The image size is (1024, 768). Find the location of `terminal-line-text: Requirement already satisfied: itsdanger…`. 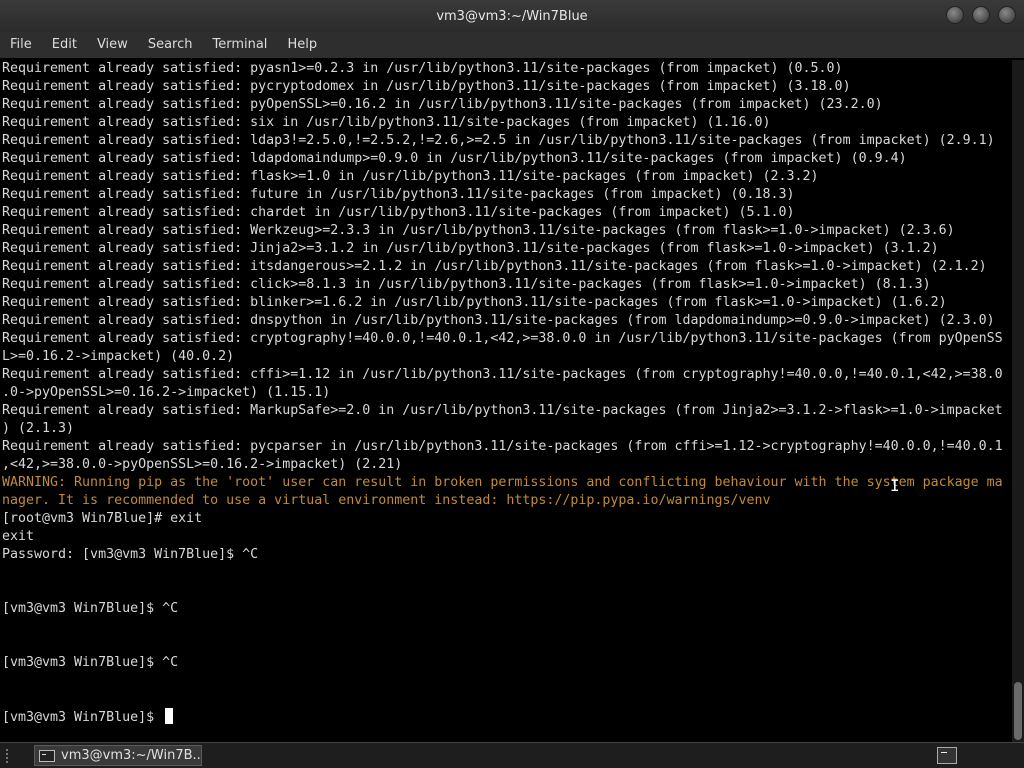

terminal-line-text: Requirement already satisfied: itsdanger… is located at coordinates (494, 266).